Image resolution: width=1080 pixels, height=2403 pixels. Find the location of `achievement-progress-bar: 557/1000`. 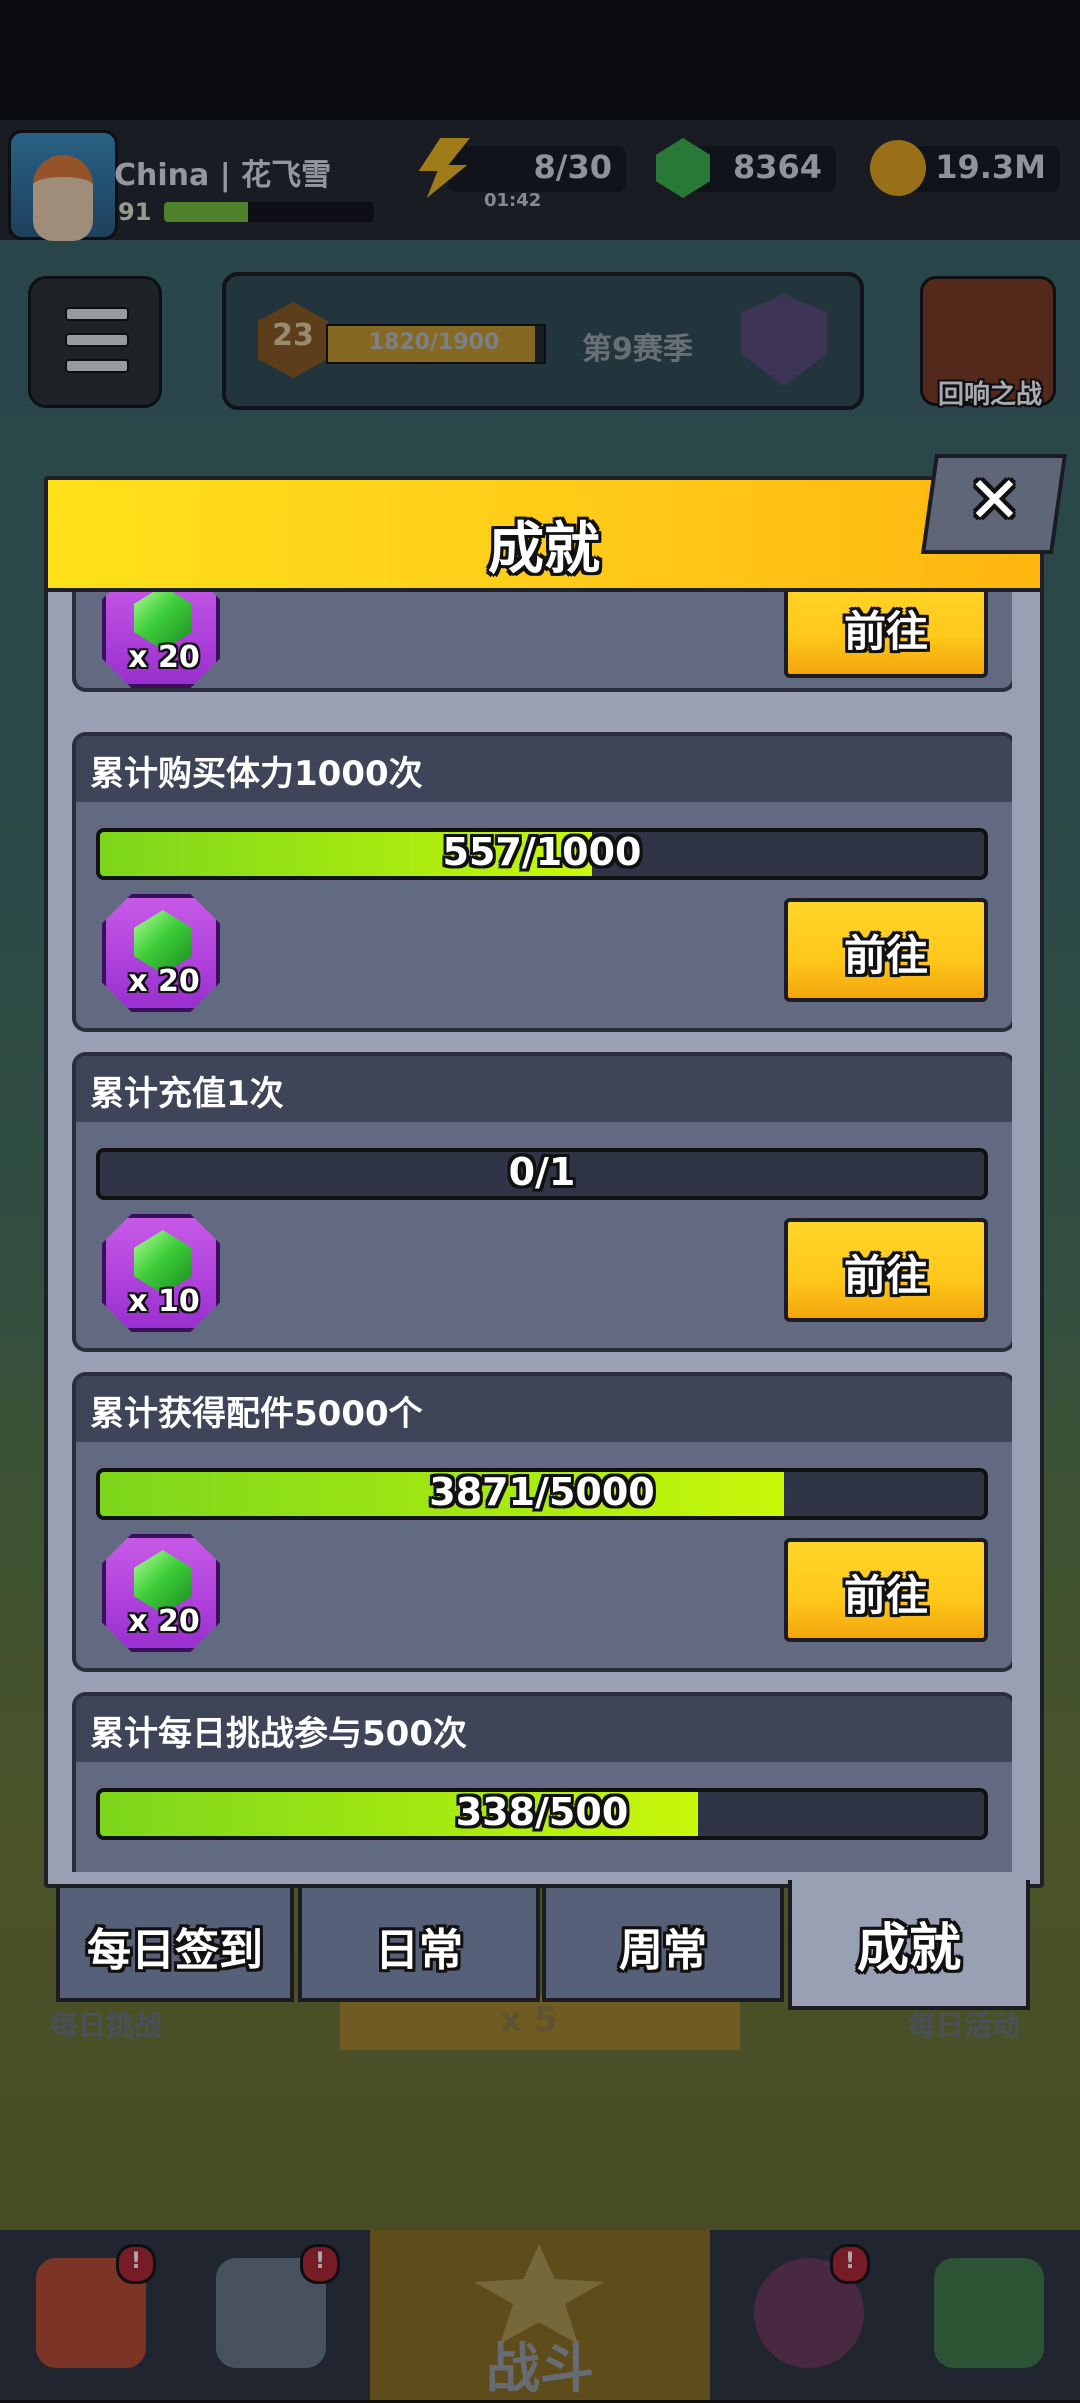

achievement-progress-bar: 557/1000 is located at coordinates (542, 854).